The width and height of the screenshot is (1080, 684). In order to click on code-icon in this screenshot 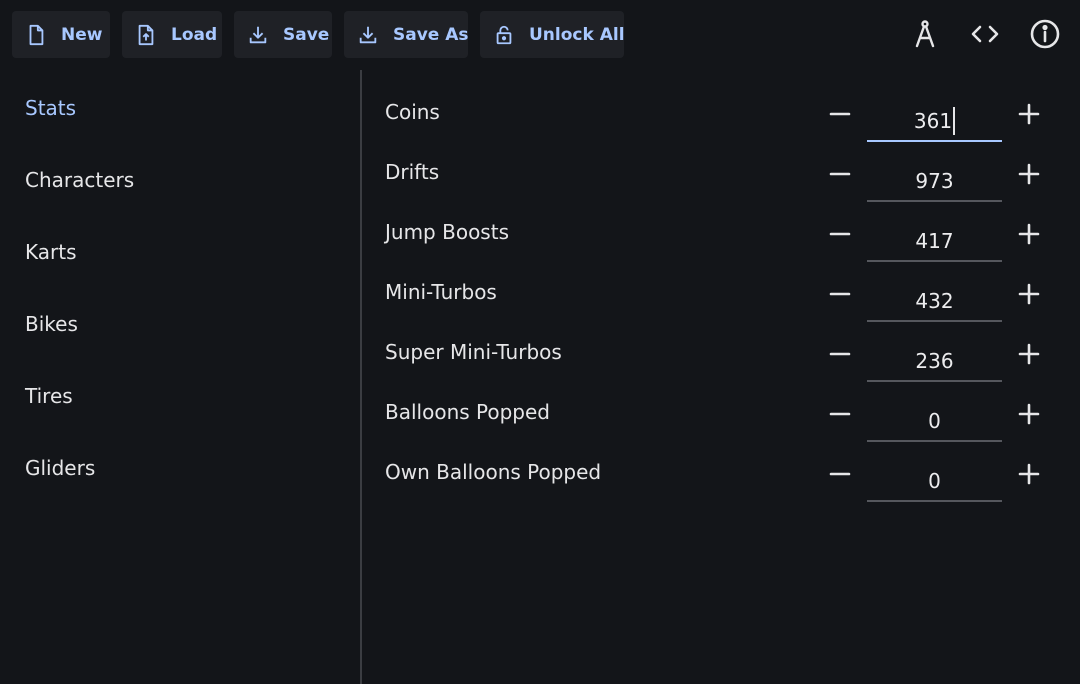, I will do `click(985, 34)`.